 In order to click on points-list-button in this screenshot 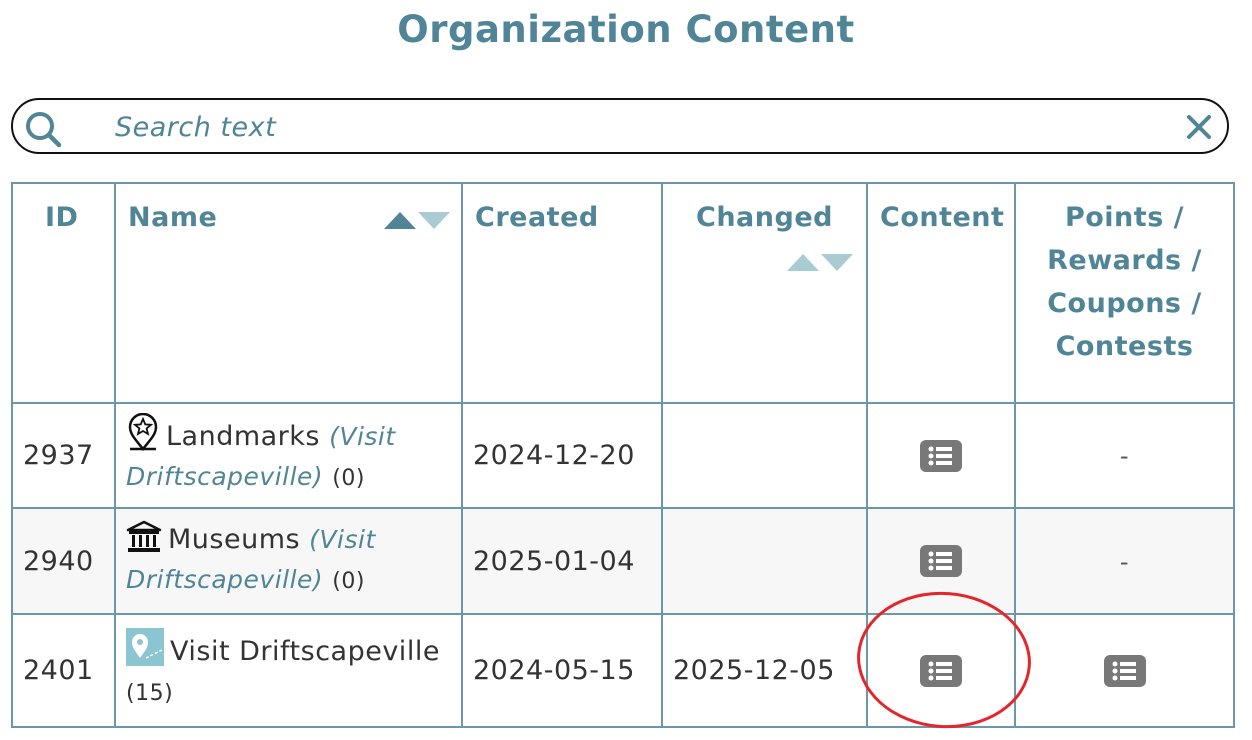, I will do `click(1124, 670)`.